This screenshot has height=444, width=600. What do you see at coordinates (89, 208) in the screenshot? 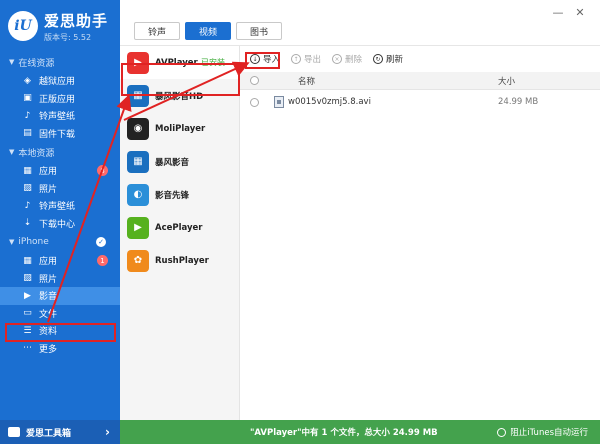
I see `arrow-to-app` at bounding box center [89, 208].